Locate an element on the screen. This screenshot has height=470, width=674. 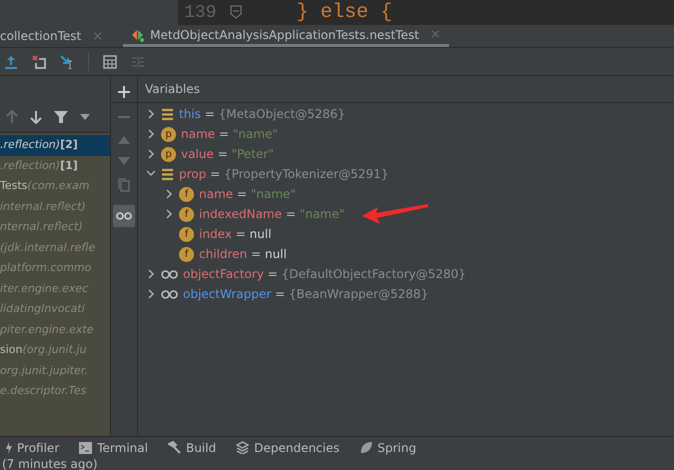
table-icon is located at coordinates (110, 61).